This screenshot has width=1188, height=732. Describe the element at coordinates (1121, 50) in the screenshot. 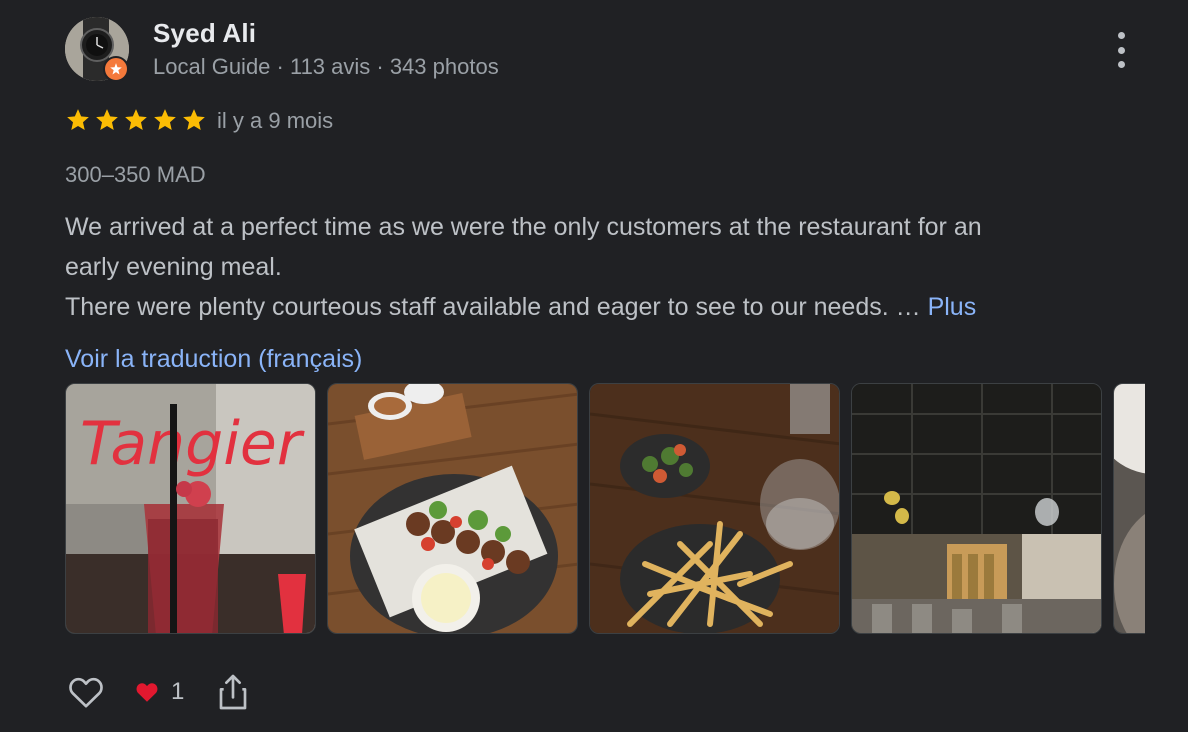

I see `more-options-icon` at that location.